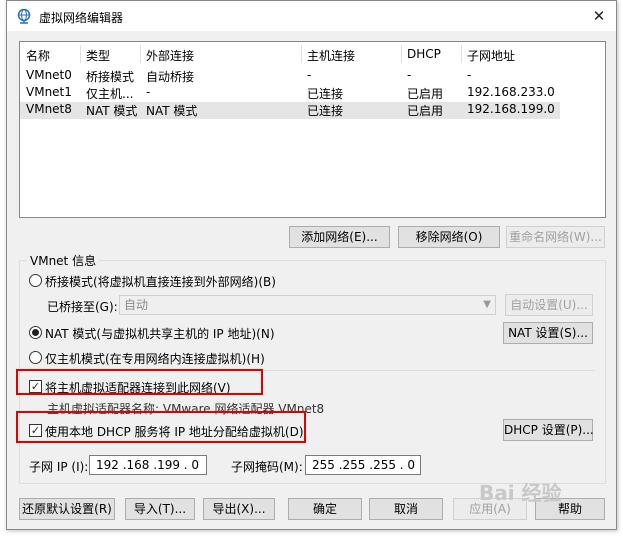  Describe the element at coordinates (24, 16) in the screenshot. I see `network-globe-icon` at that location.